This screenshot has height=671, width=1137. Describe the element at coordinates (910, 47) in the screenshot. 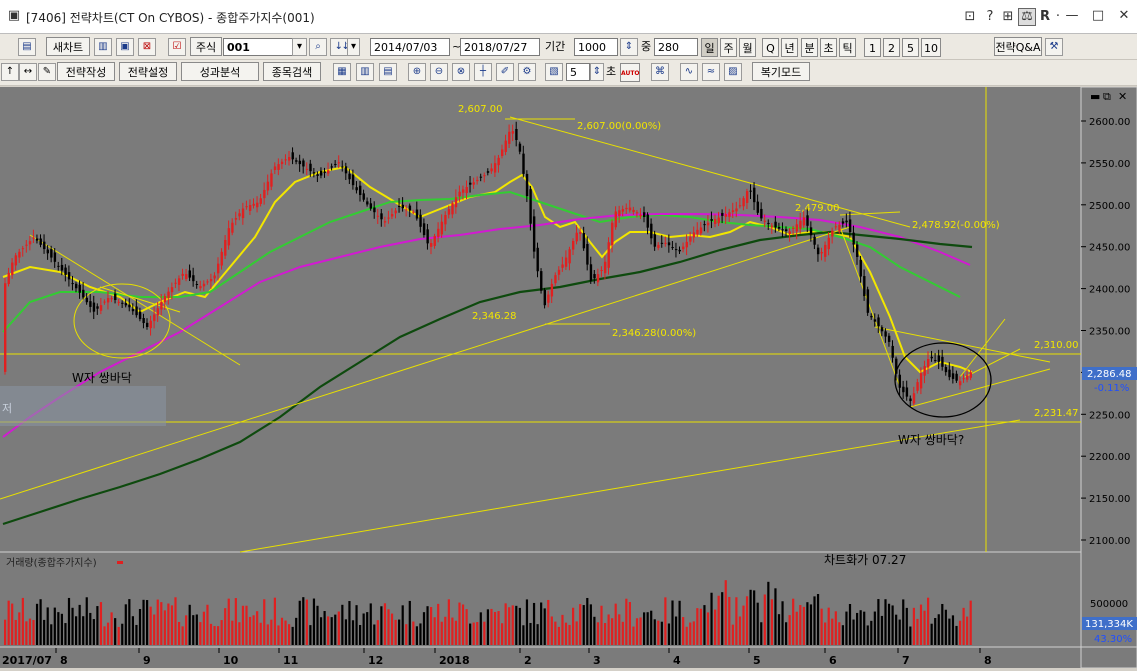

I see `interval-5-button: 5` at that location.